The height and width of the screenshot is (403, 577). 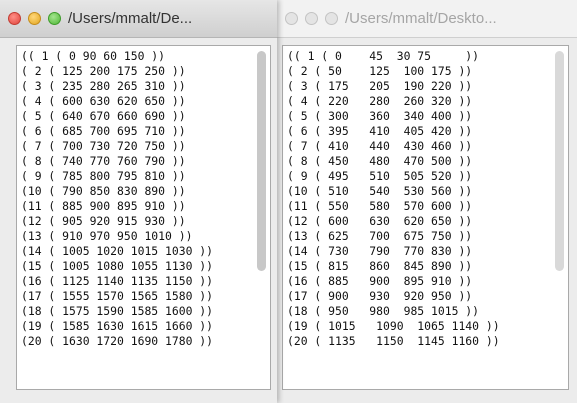 What do you see at coordinates (103, 86) in the screenshot?
I see `text-line: ( 3 ( 235 280 265 310 ))` at bounding box center [103, 86].